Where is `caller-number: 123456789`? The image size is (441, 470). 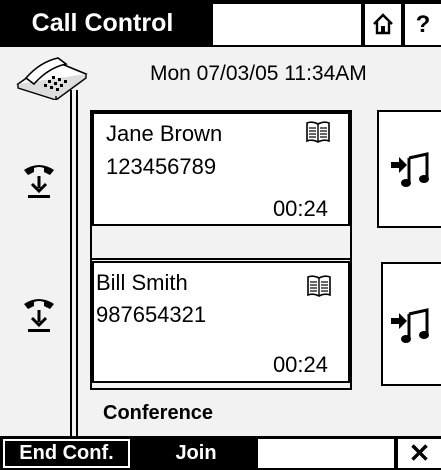 caller-number: 123456789 is located at coordinates (161, 166).